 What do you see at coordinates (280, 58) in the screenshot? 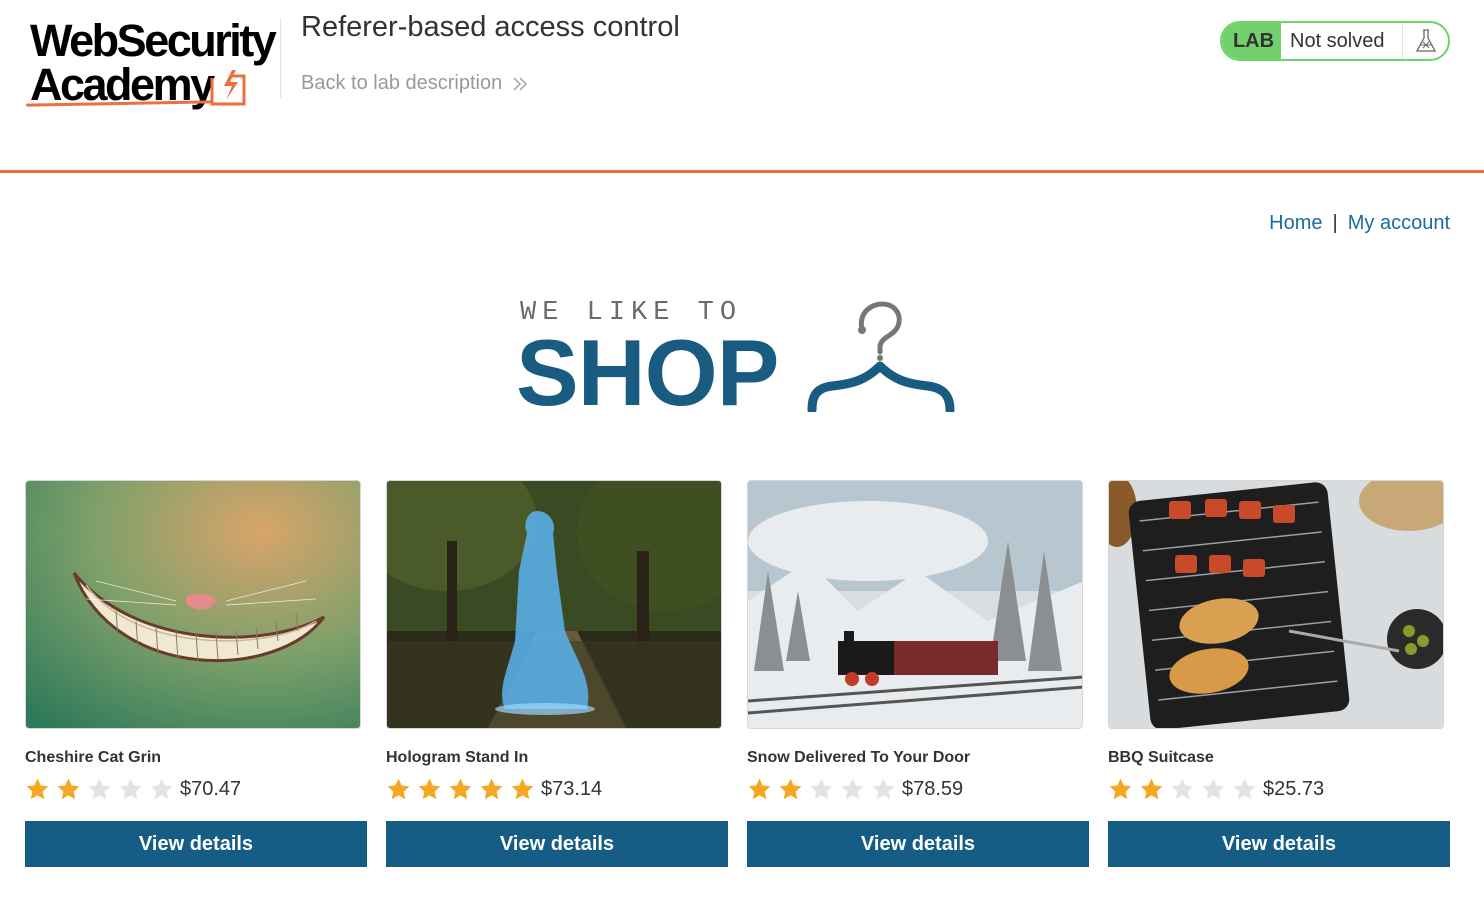
I see `header-divider` at bounding box center [280, 58].